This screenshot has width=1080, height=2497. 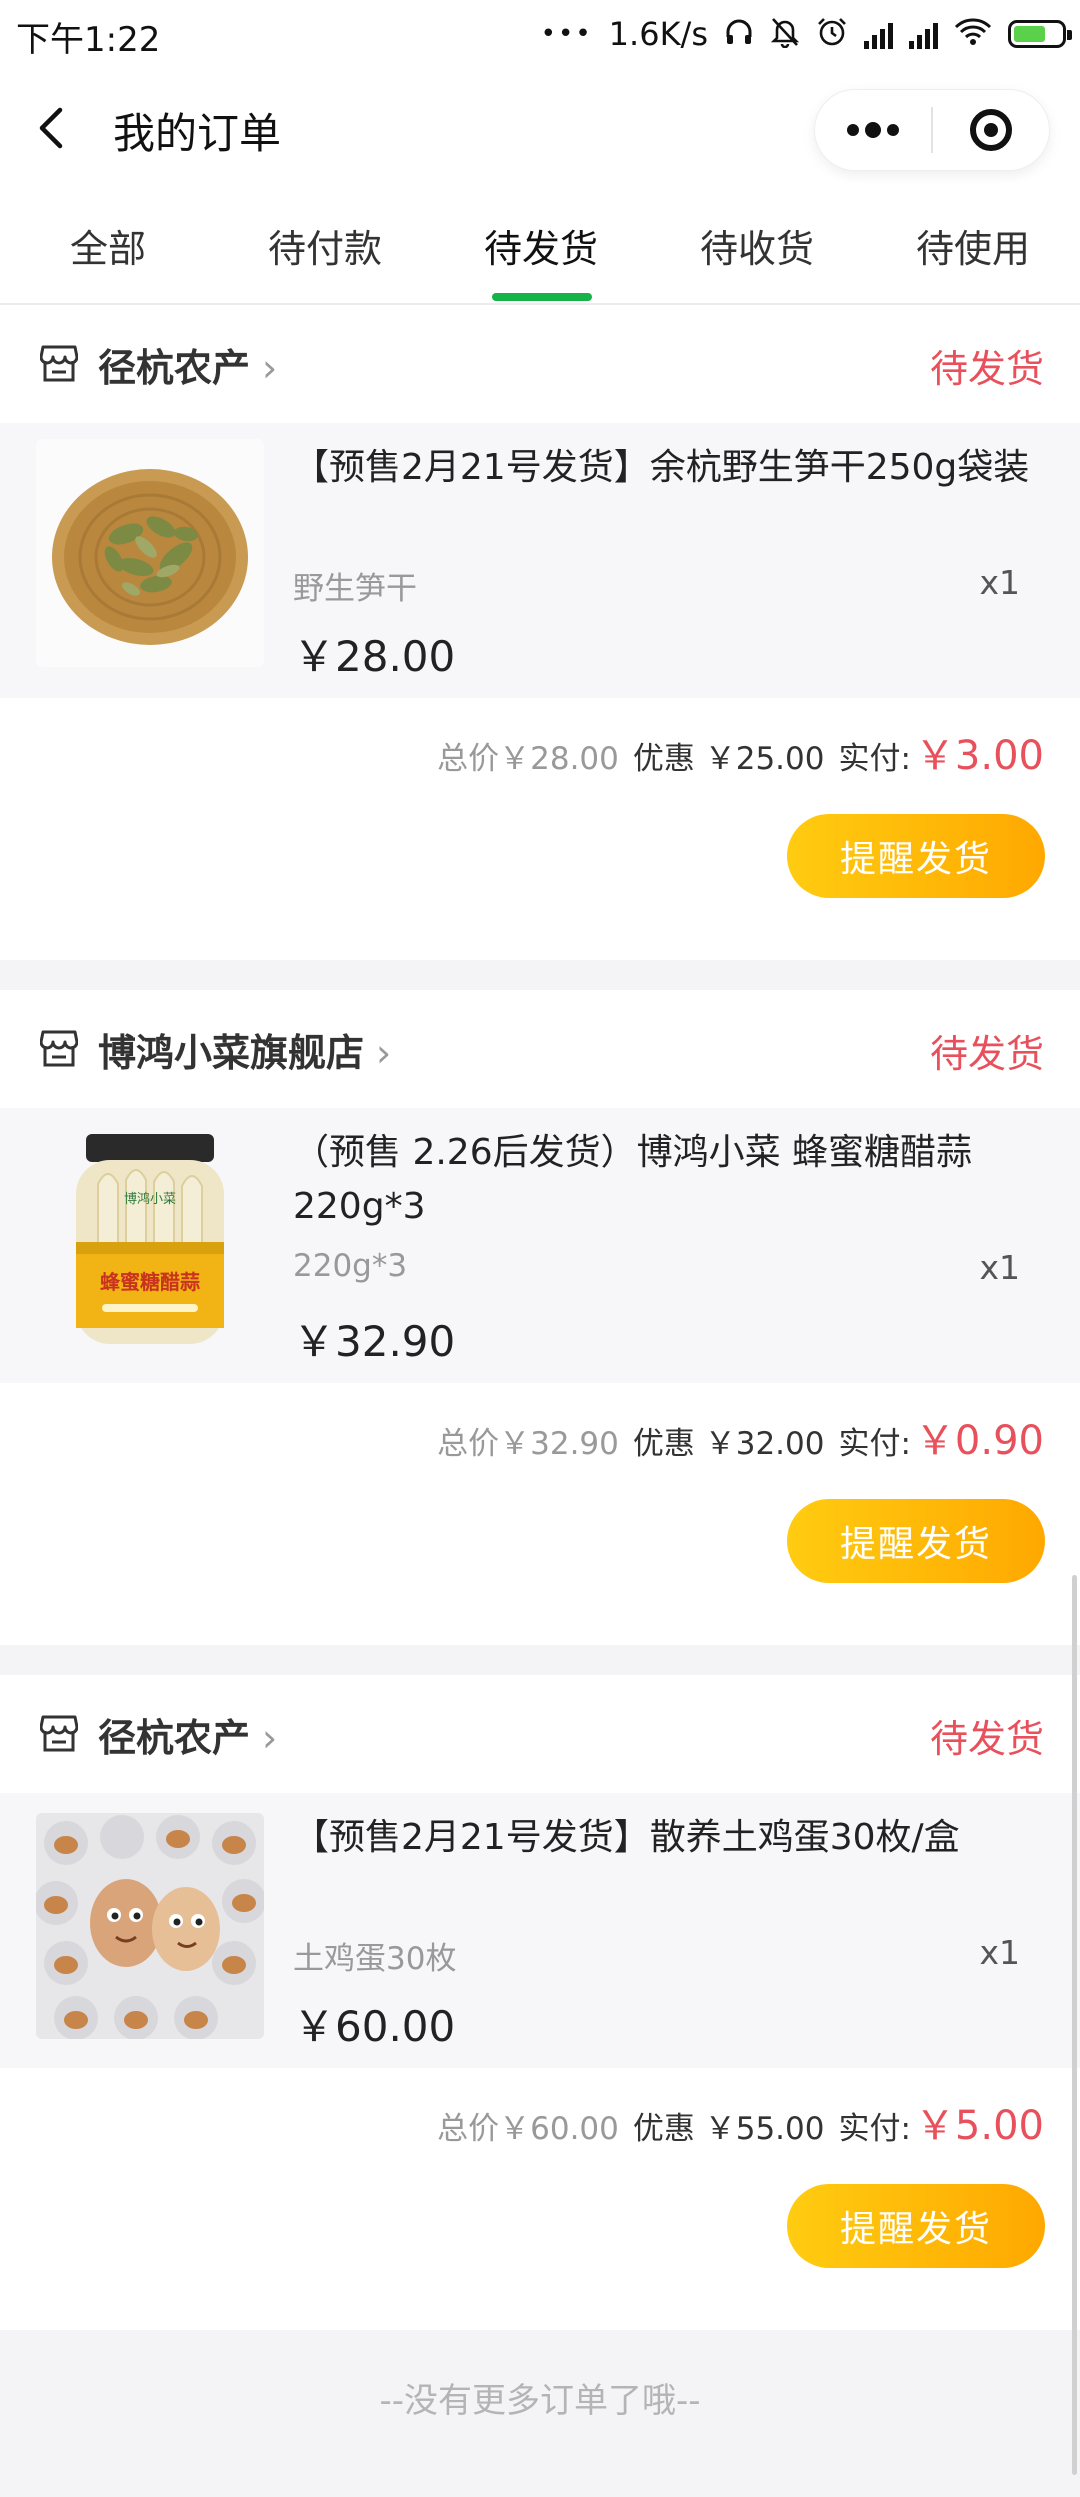 I want to click on discount: 优惠 ￥55.00, so click(x=728, y=2129).